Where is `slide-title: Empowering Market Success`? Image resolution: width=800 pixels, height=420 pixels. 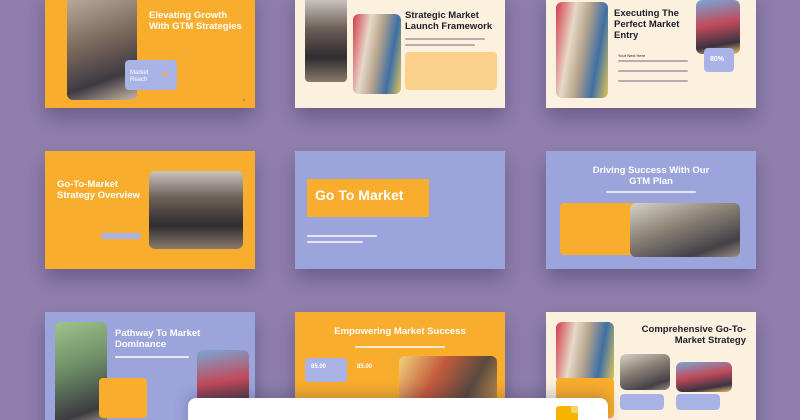
slide-title: Empowering Market Success is located at coordinates (400, 331).